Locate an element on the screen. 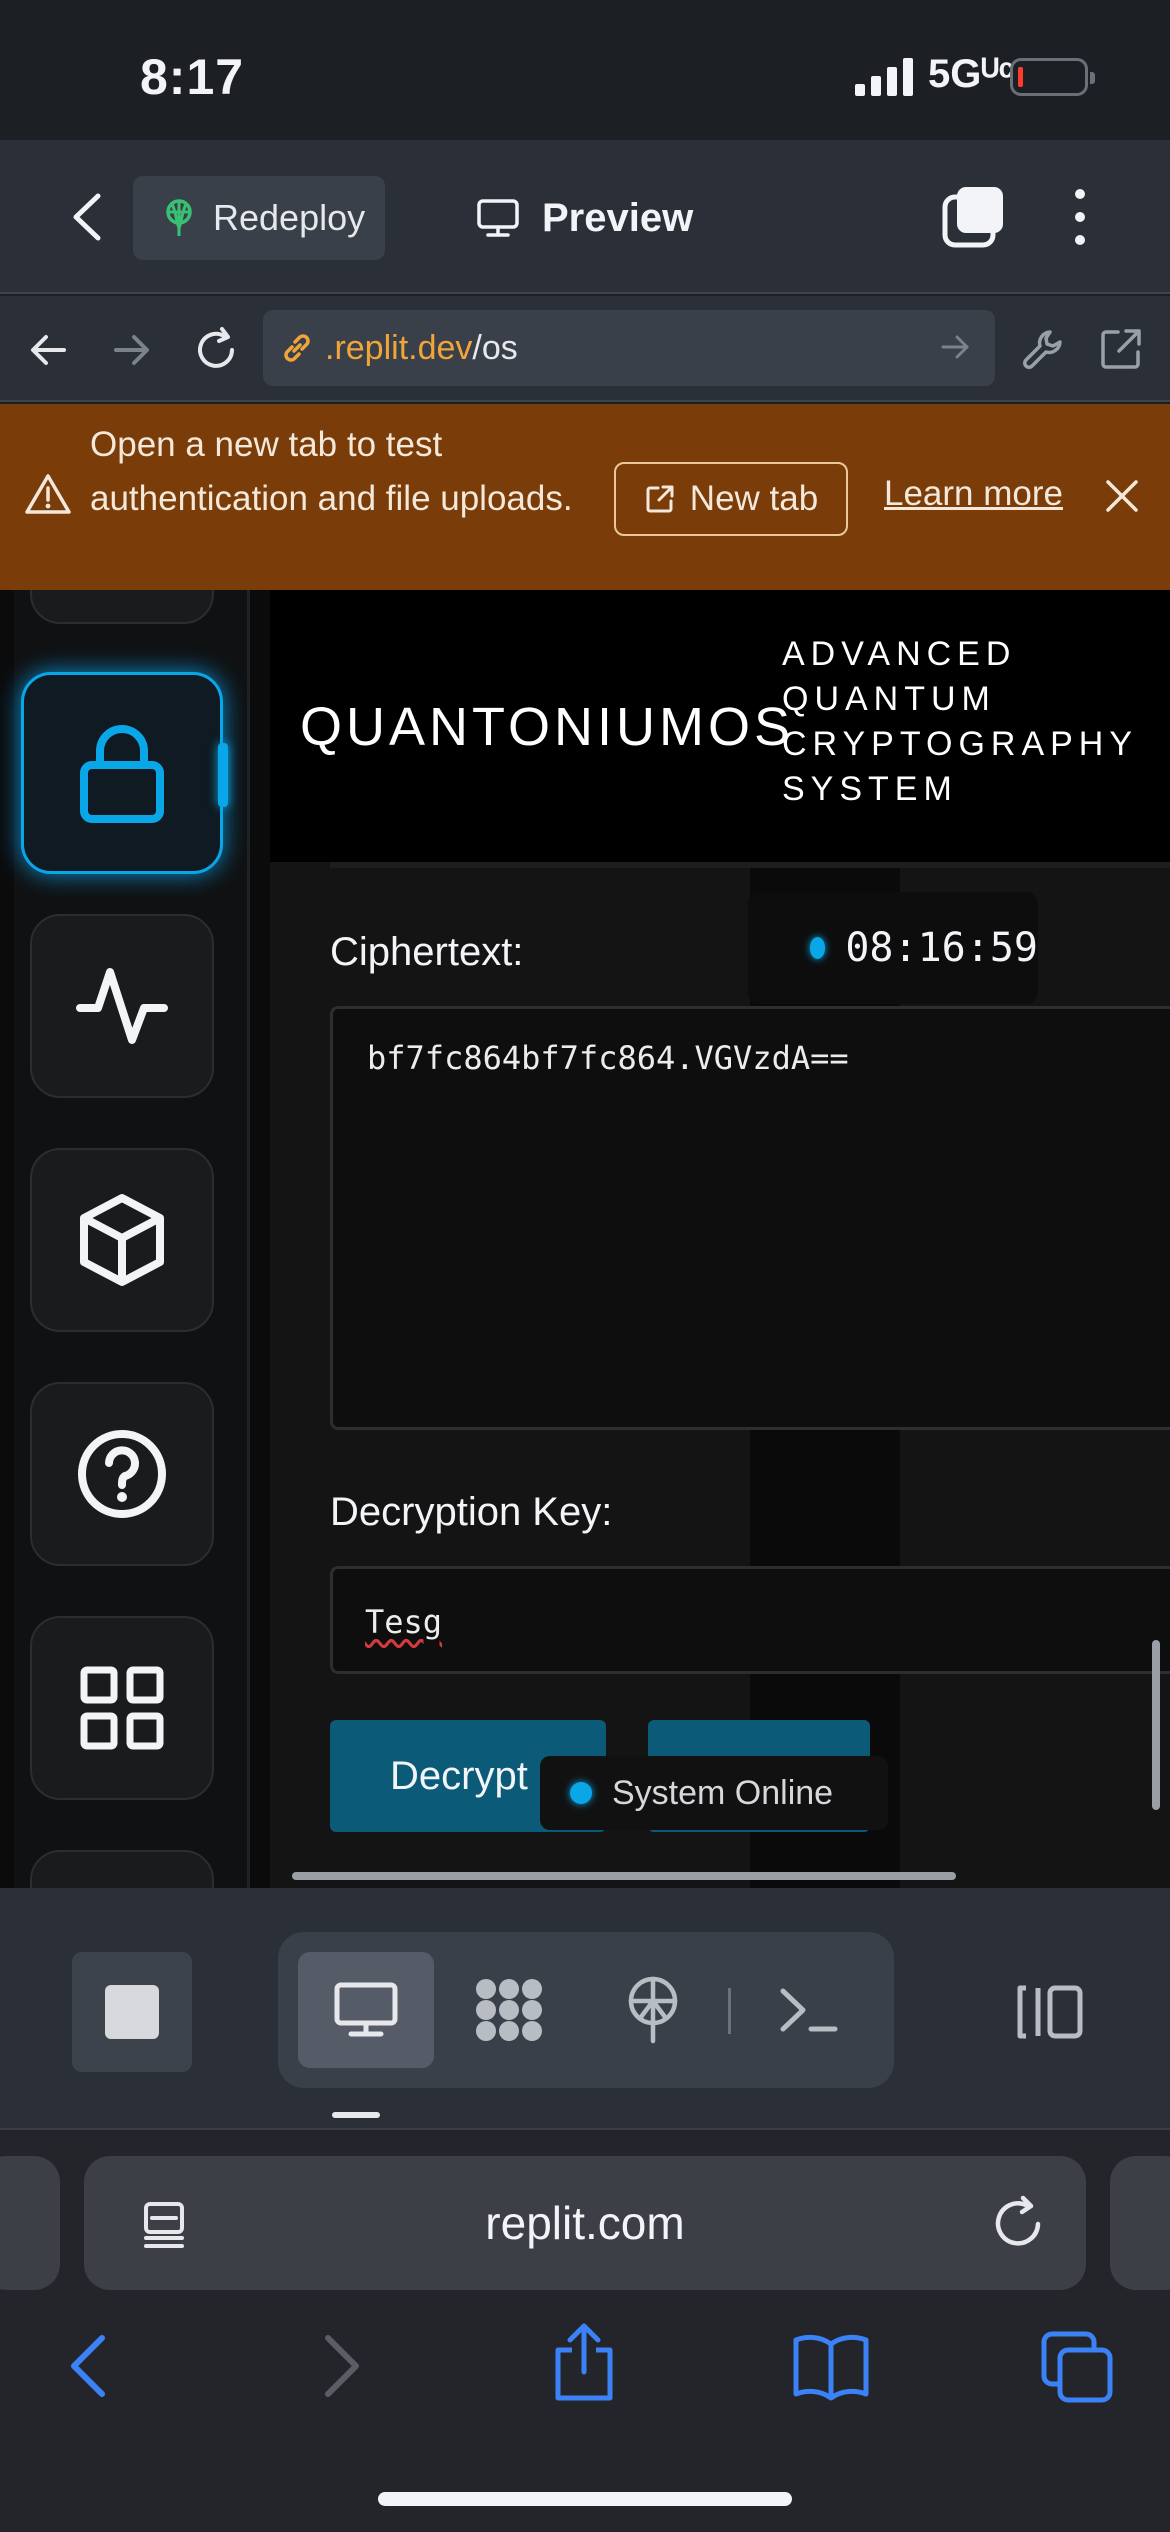 This screenshot has height=2532, width=1170. tabs-overview-icon is located at coordinates (1077, 2367).